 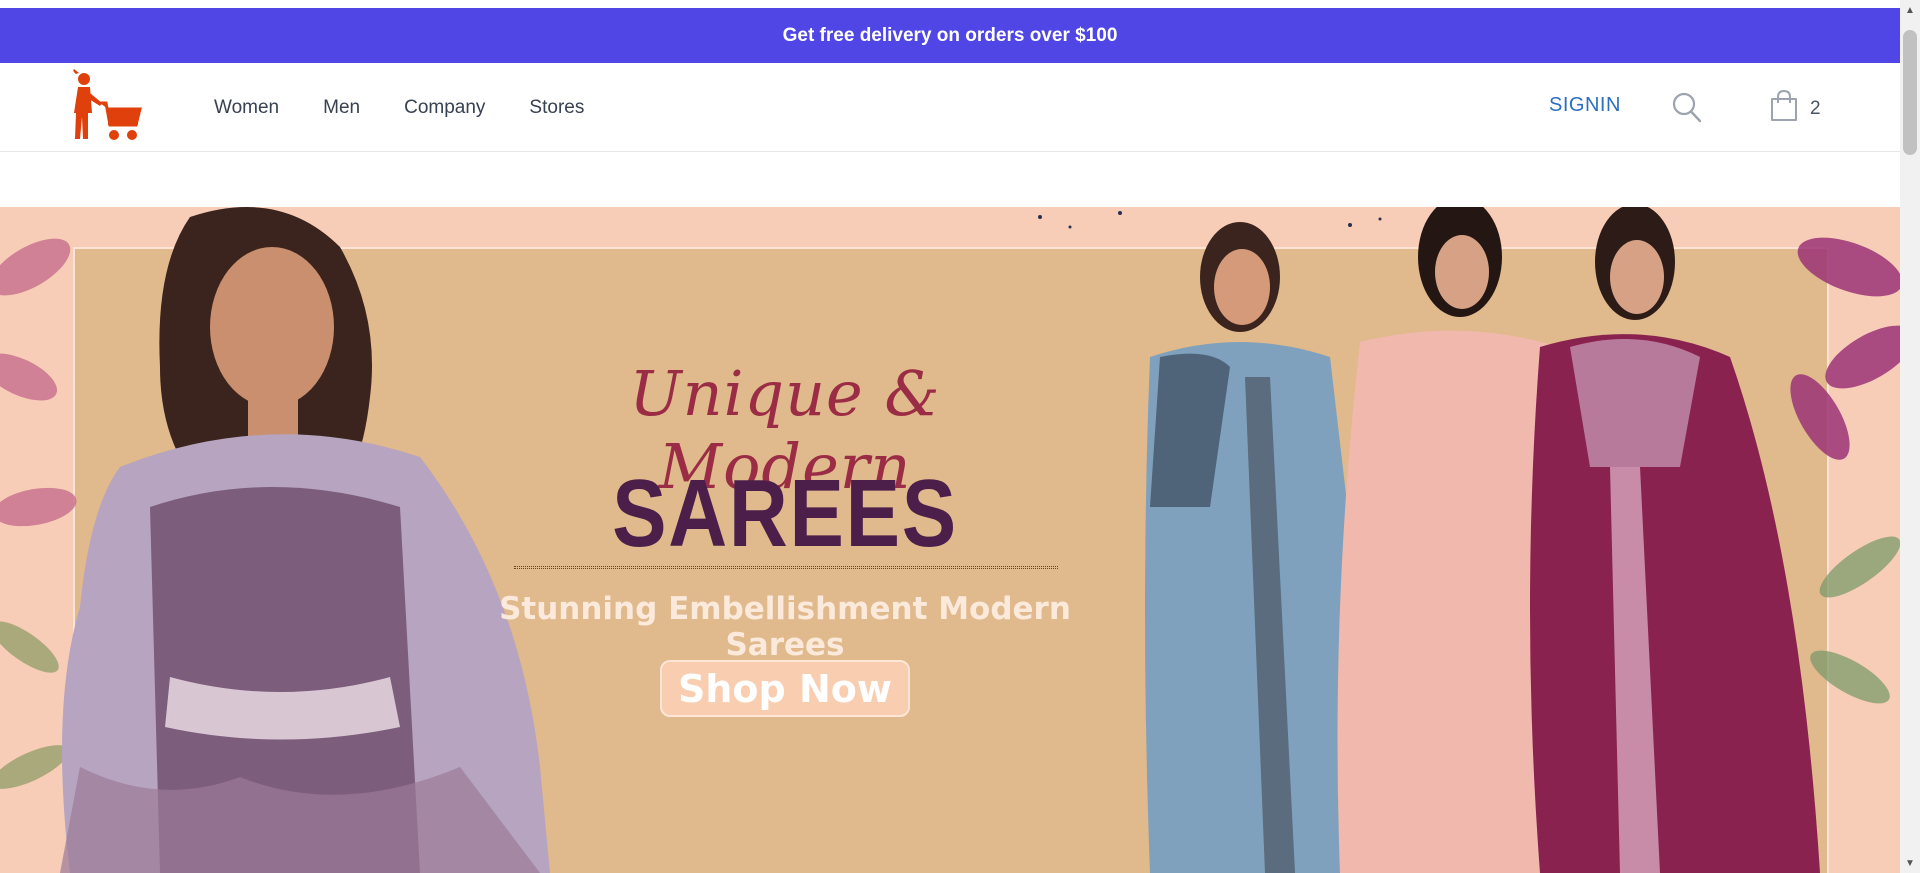 I want to click on nav-item-women: Women, so click(x=246, y=108).